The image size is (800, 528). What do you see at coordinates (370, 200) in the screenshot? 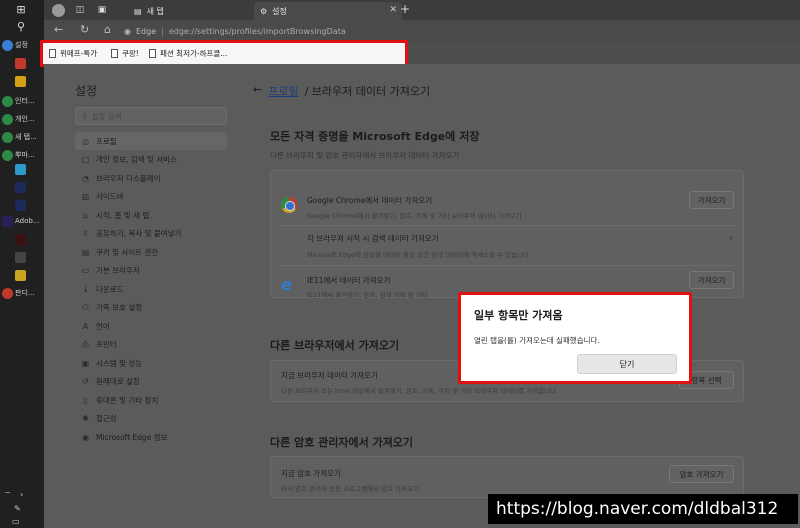
I see `chrome-import-title: Google Chrome에서 데이터 가져오기` at bounding box center [370, 200].